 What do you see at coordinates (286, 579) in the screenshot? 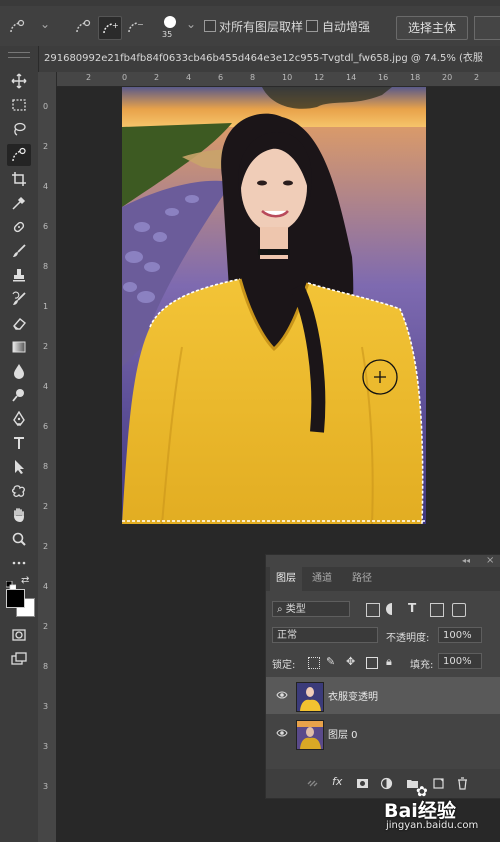
I see `tab-layers: 图层` at bounding box center [286, 579].